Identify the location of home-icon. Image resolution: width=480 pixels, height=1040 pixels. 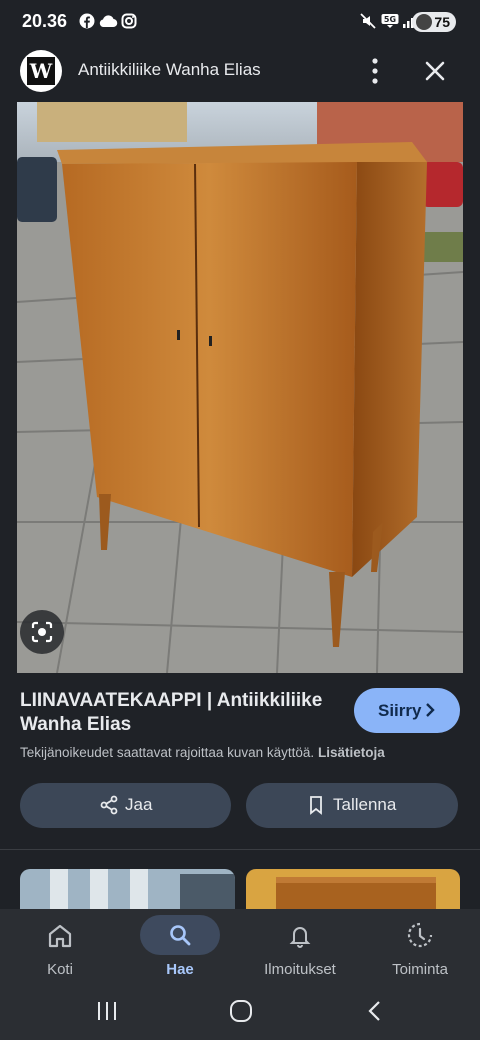
(60, 936).